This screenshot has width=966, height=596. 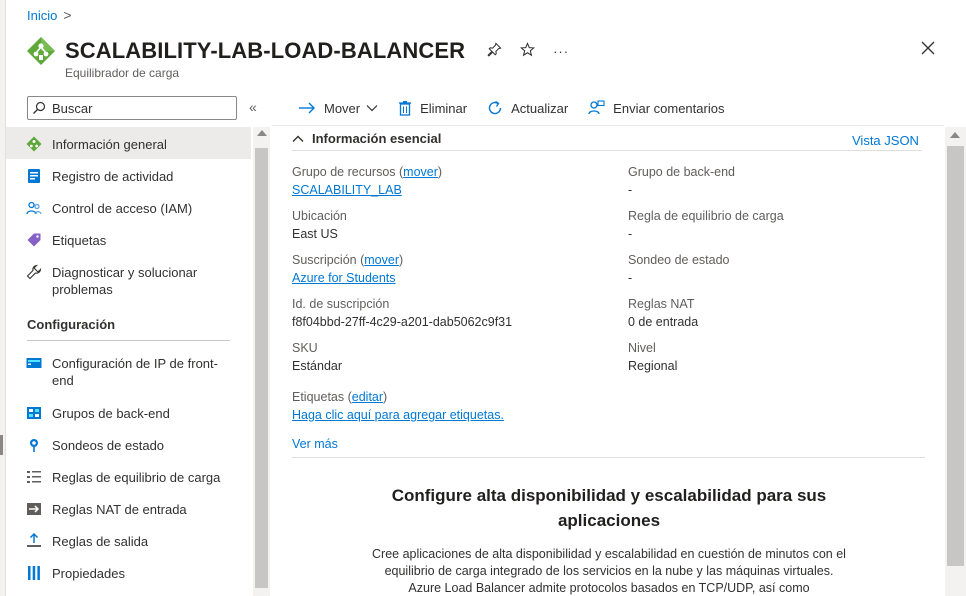 What do you see at coordinates (347, 190) in the screenshot?
I see `resource-group-link: SCALABILITY_LAB` at bounding box center [347, 190].